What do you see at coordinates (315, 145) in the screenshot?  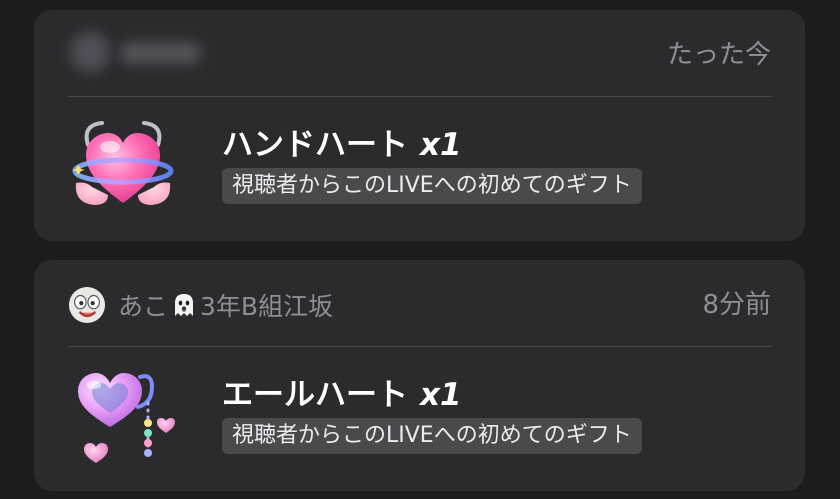 I see `gift-name: ハンドハート` at bounding box center [315, 145].